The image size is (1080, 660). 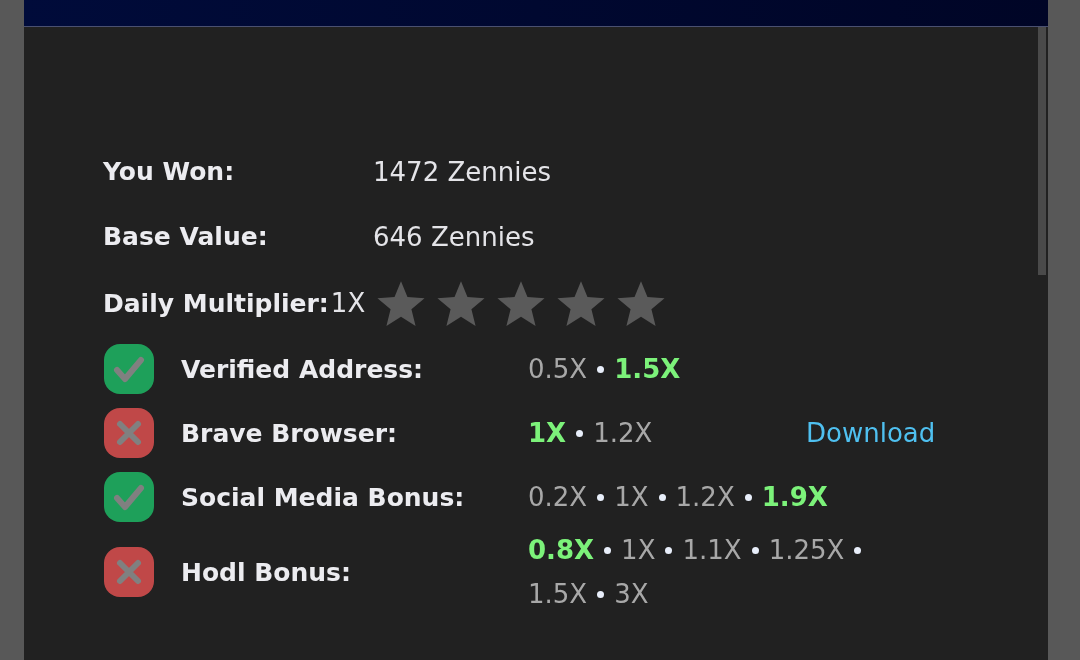 I want to click on bonus-label: Brave Browser:, so click(x=290, y=433).